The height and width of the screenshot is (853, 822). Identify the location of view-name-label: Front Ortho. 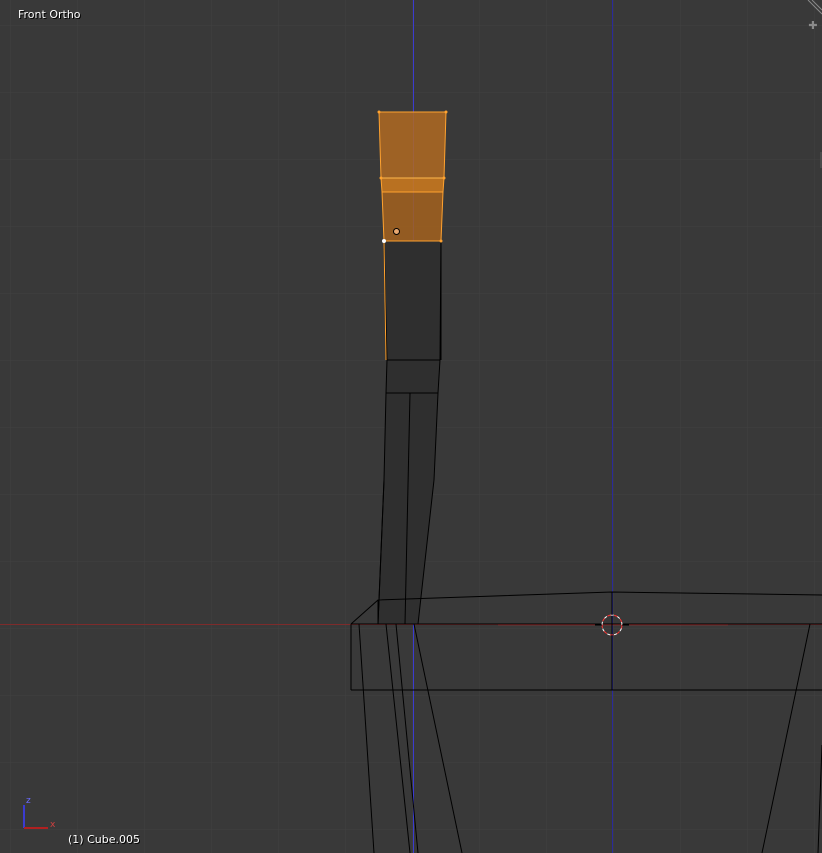
(49, 14).